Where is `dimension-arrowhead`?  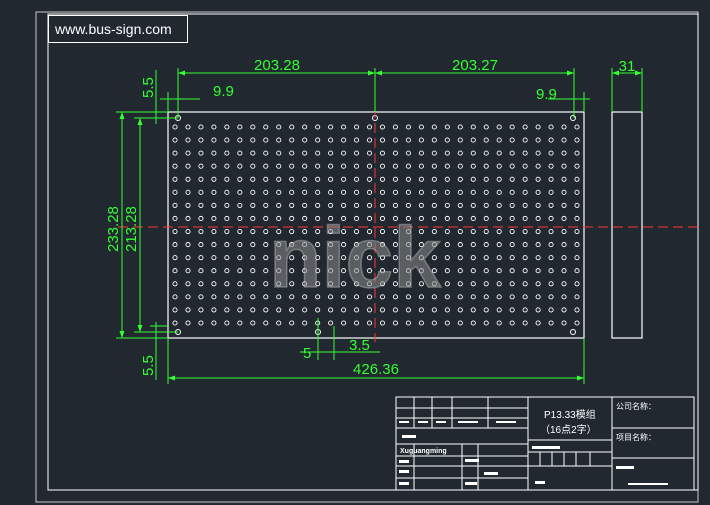 dimension-arrowhead is located at coordinates (171, 378).